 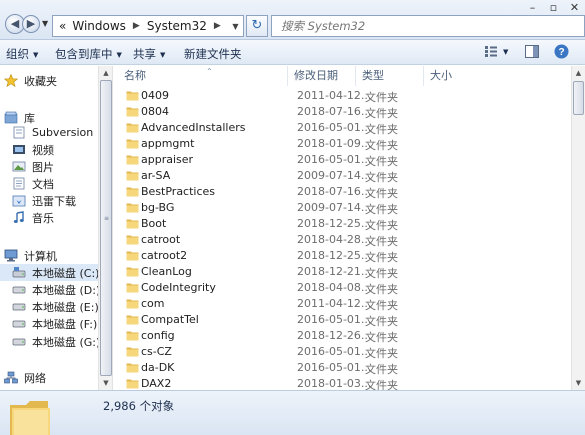 I want to click on new-folder-button: 新建文件夹, so click(x=213, y=54).